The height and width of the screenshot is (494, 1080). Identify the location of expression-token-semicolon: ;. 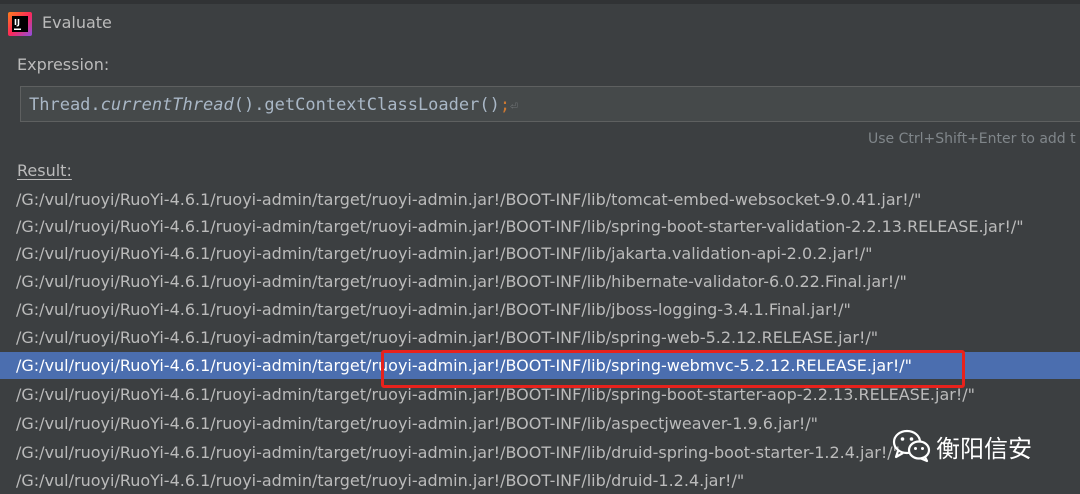
(505, 105).